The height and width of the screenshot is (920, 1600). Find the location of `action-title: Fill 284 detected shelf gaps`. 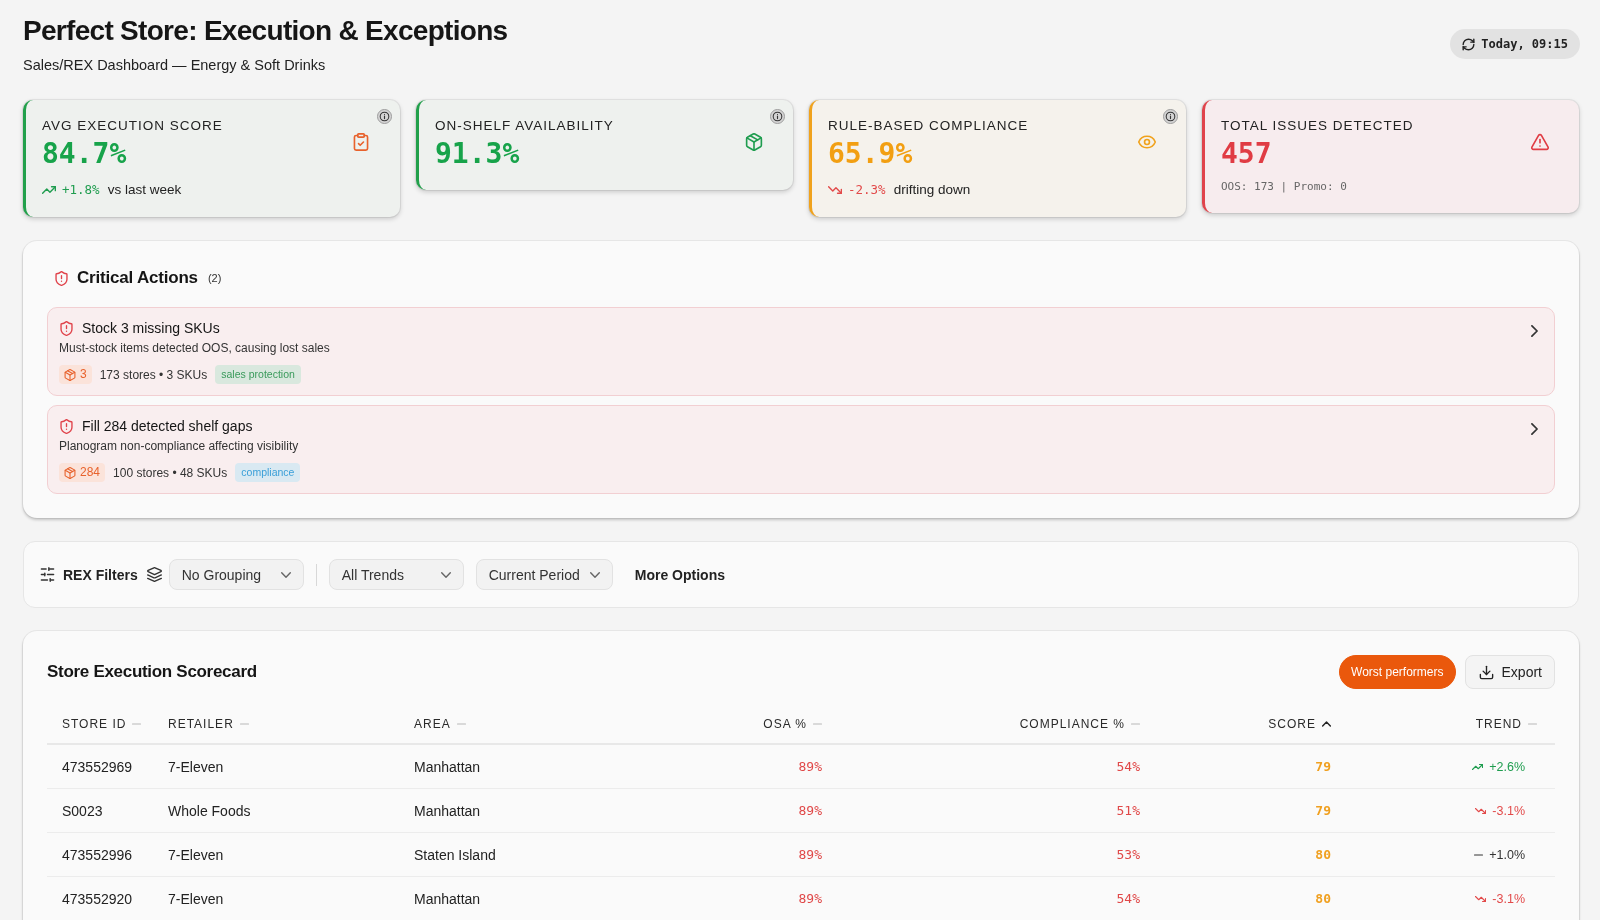

action-title: Fill 284 detected shelf gaps is located at coordinates (167, 426).